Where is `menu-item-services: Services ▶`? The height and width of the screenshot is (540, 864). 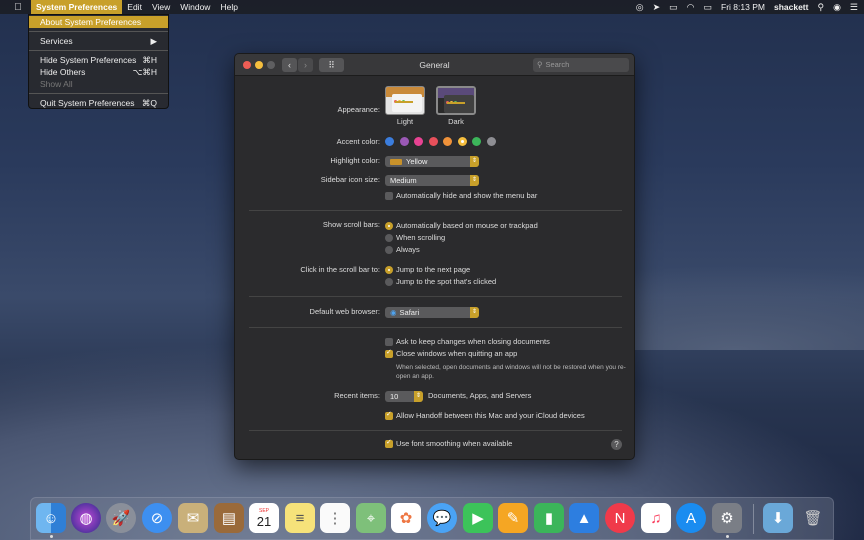 menu-item-services: Services ▶ is located at coordinates (98, 41).